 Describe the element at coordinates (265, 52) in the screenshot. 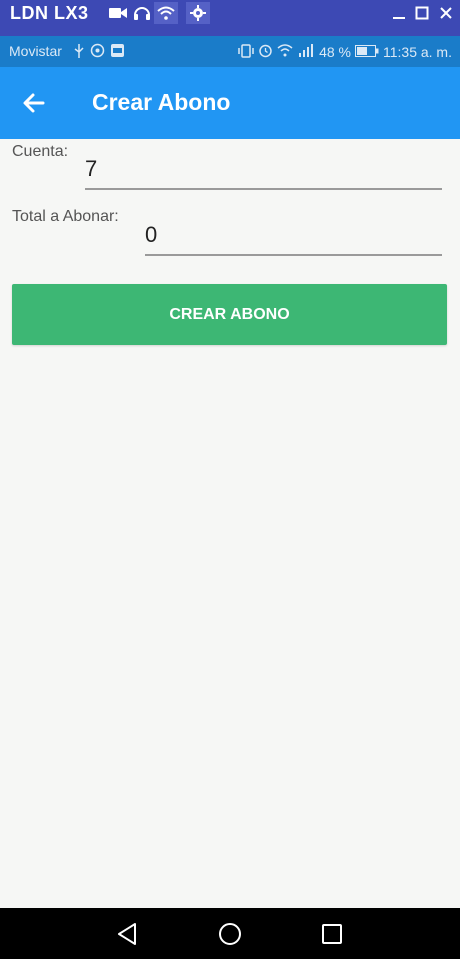

I see `alarm-icon` at that location.